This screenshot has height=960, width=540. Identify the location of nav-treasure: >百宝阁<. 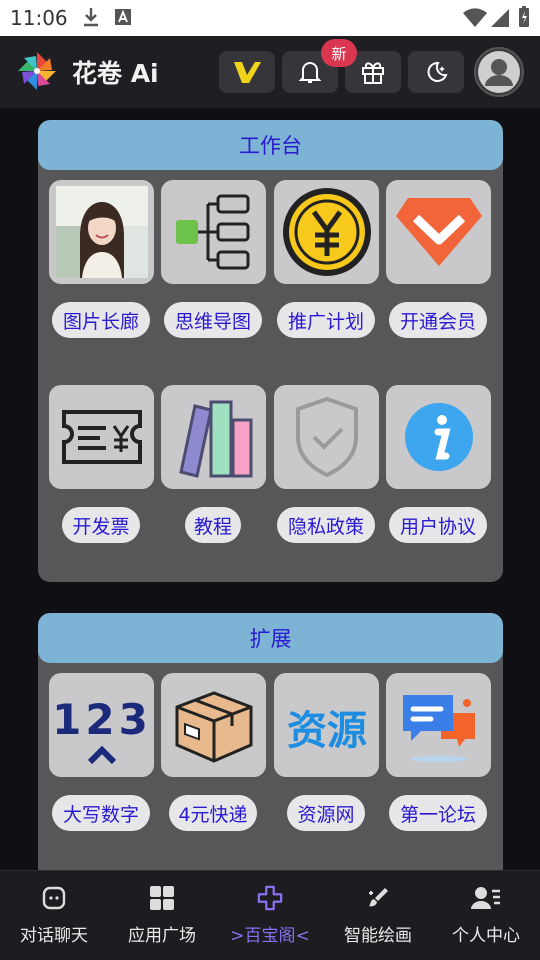
(270, 915).